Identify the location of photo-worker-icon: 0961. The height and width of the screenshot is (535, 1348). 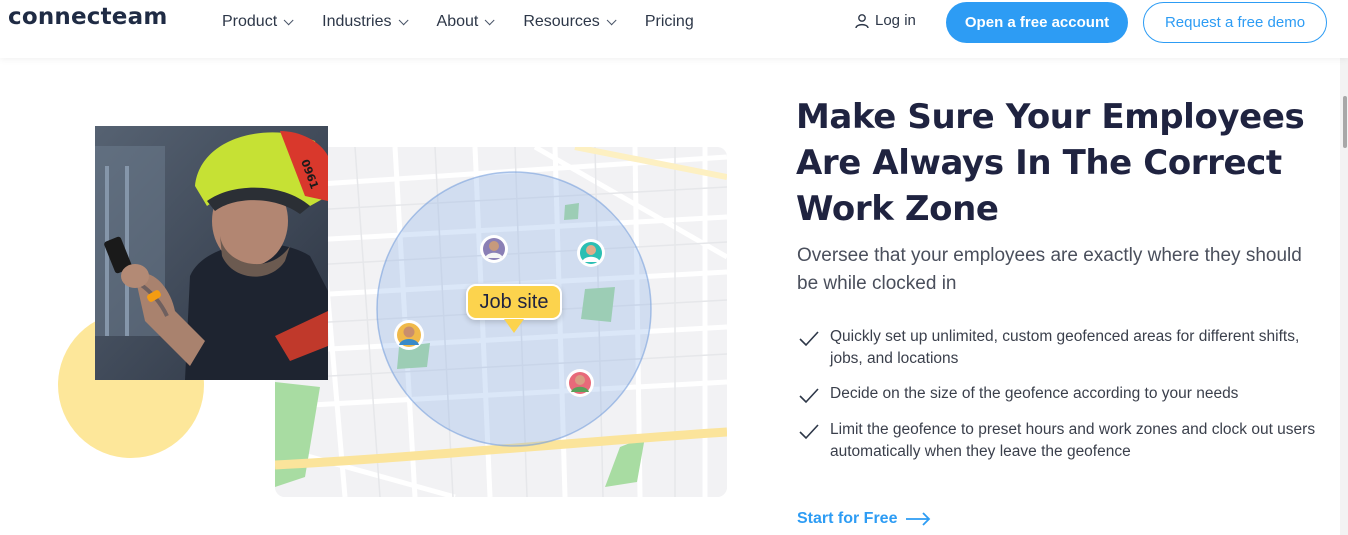
(211, 253).